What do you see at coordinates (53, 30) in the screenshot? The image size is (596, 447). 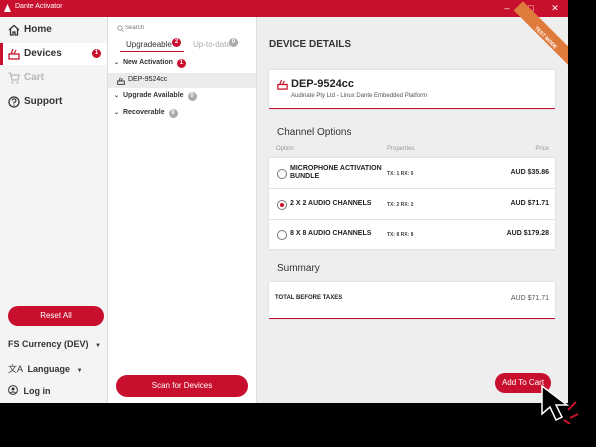 I see `sidebar-item-home: Home` at bounding box center [53, 30].